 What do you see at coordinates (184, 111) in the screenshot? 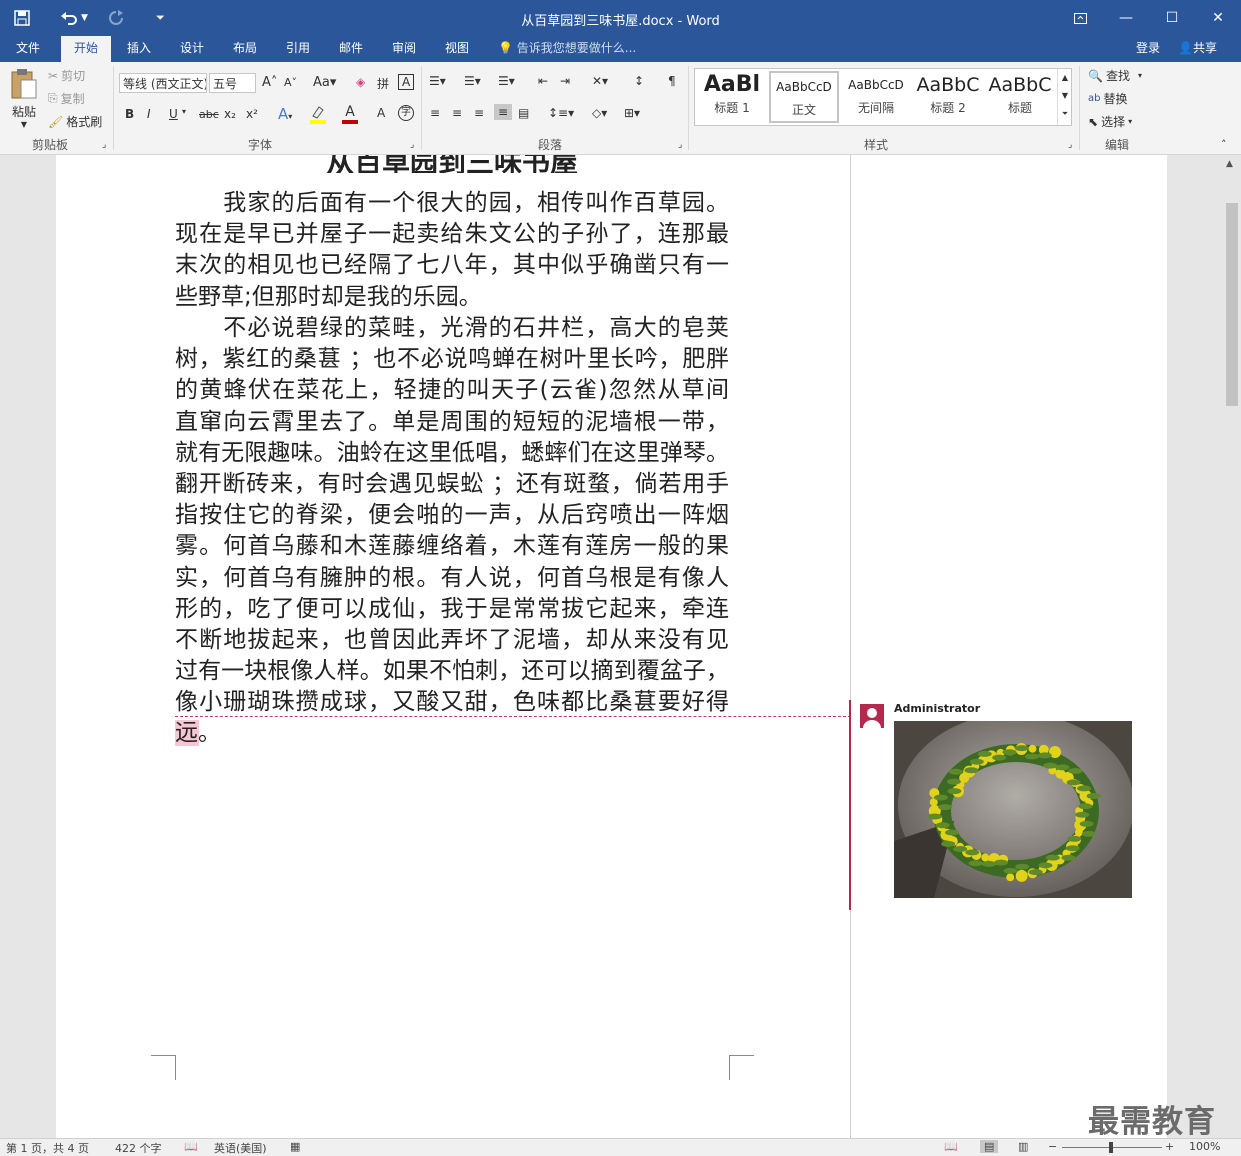
I see `underline-dropdown-icon: ▾` at bounding box center [184, 111].